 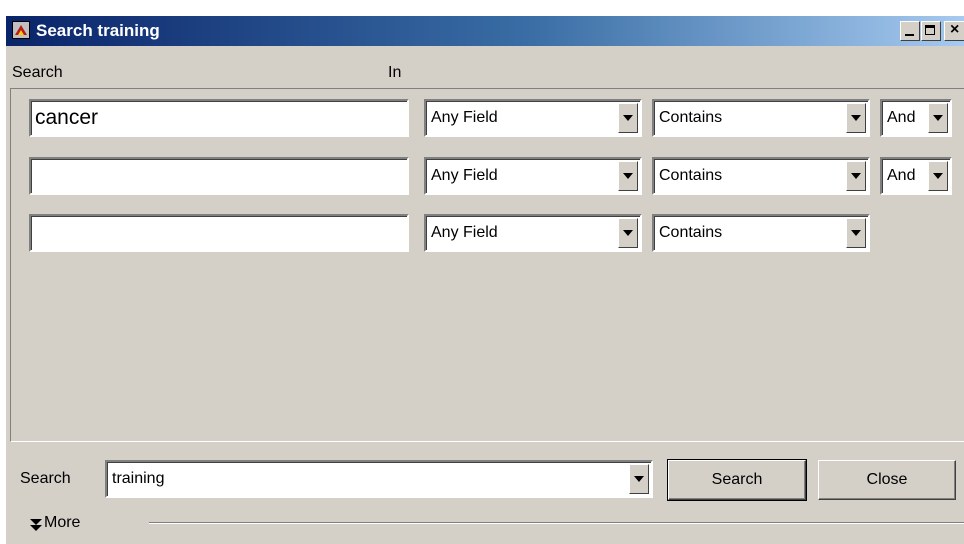 I want to click on maximize-button, so click(x=931, y=31).